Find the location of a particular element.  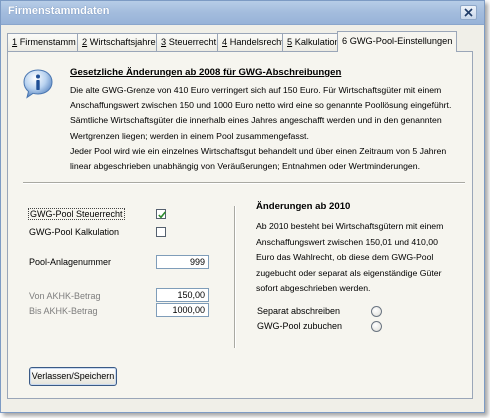

pool-steuerrecht-label: GWG-Pool Steuerrecht is located at coordinates (76, 214).